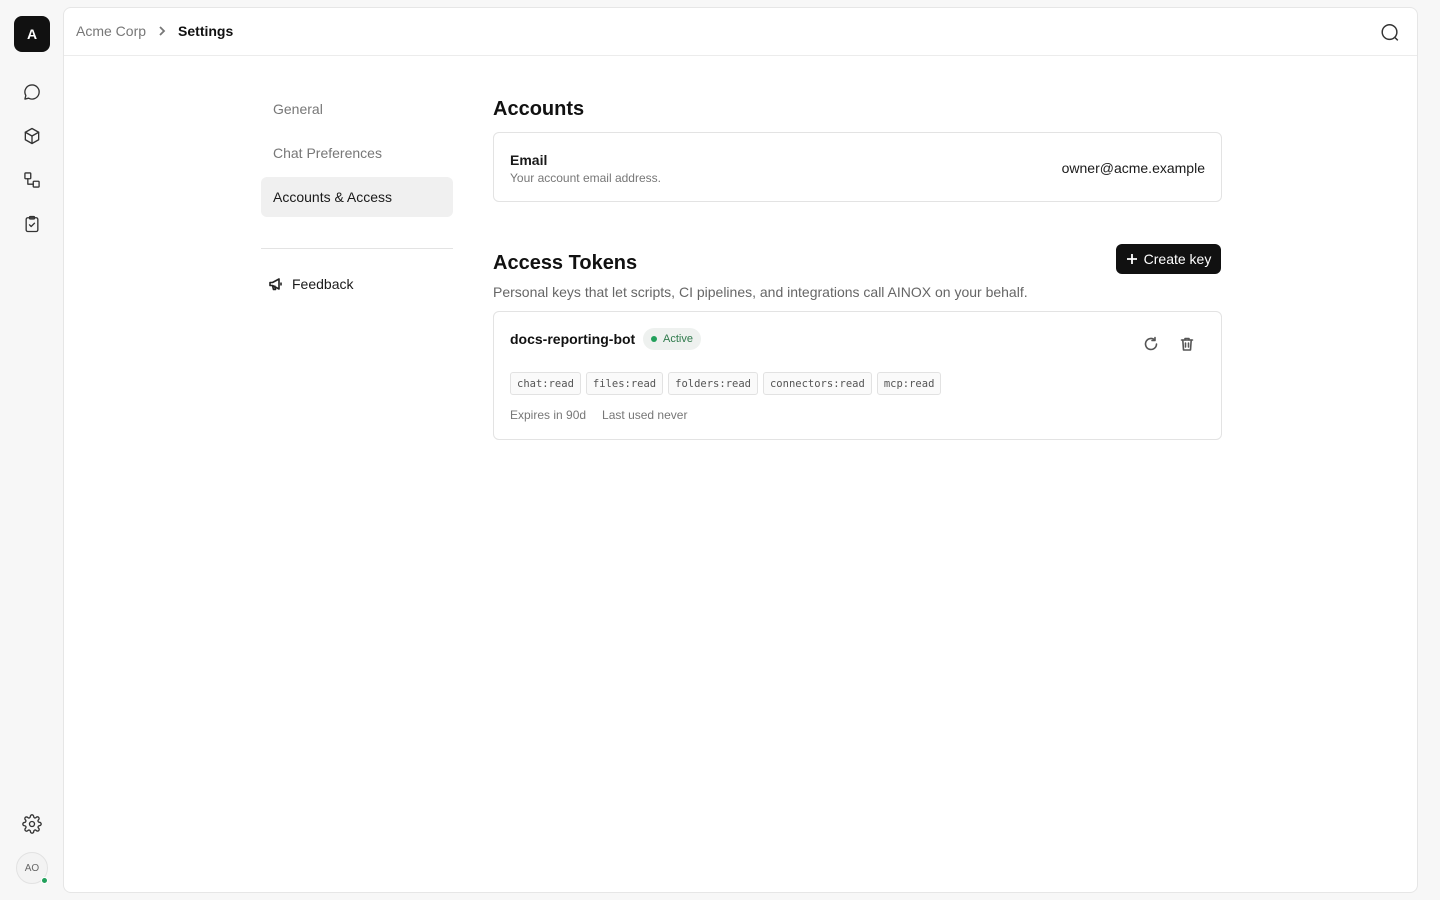  What do you see at coordinates (654, 339) in the screenshot?
I see `status-dot` at bounding box center [654, 339].